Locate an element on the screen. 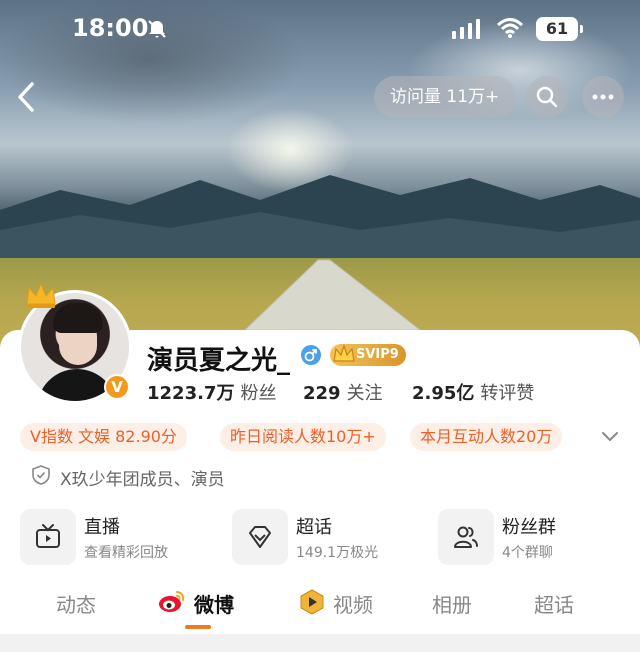 Image resolution: width=640 pixels, height=652 pixels. avatar-hair is located at coordinates (78, 318).